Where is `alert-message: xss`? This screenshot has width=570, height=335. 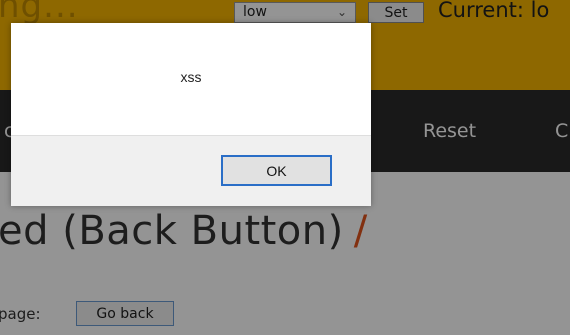 alert-message: xss is located at coordinates (191, 77).